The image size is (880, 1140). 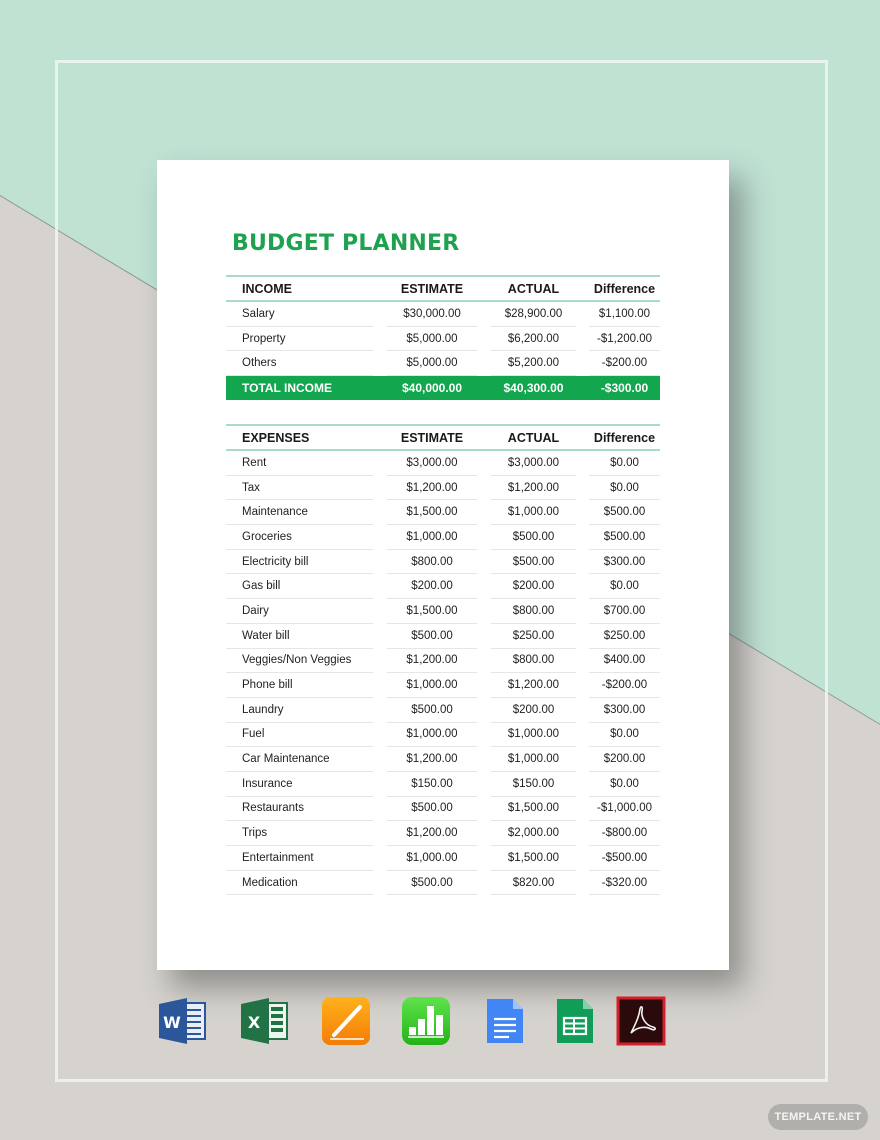 What do you see at coordinates (533, 388) in the screenshot?
I see `total-actual: $40,300.00` at bounding box center [533, 388].